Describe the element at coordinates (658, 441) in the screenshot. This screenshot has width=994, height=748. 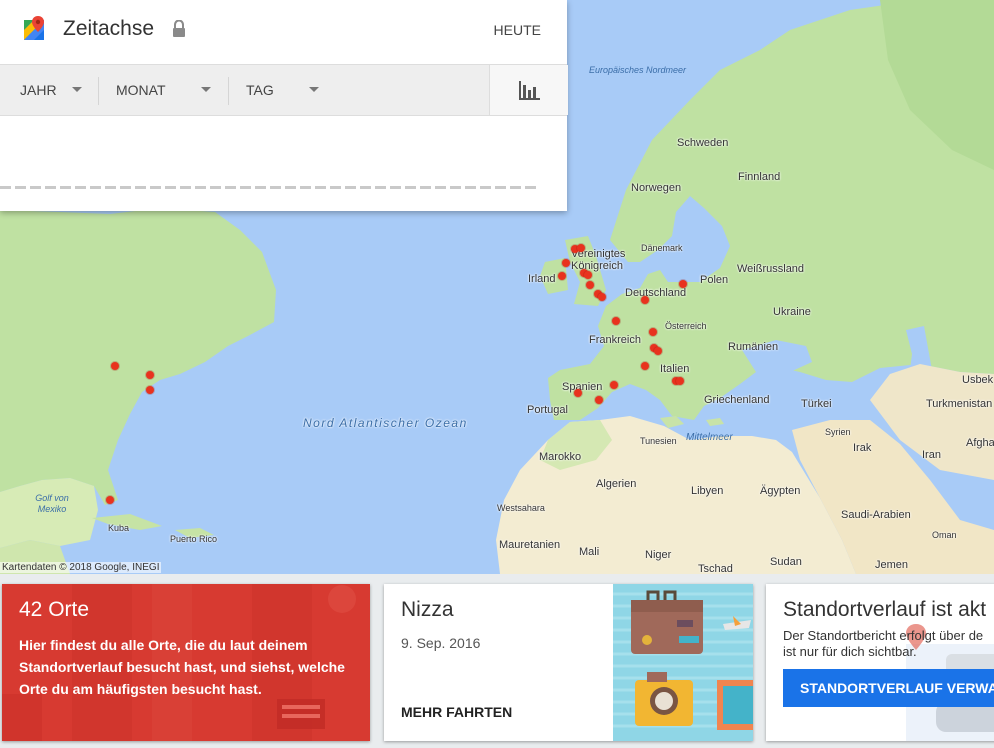
I see `map-label-tunesien: Tunesien` at that location.